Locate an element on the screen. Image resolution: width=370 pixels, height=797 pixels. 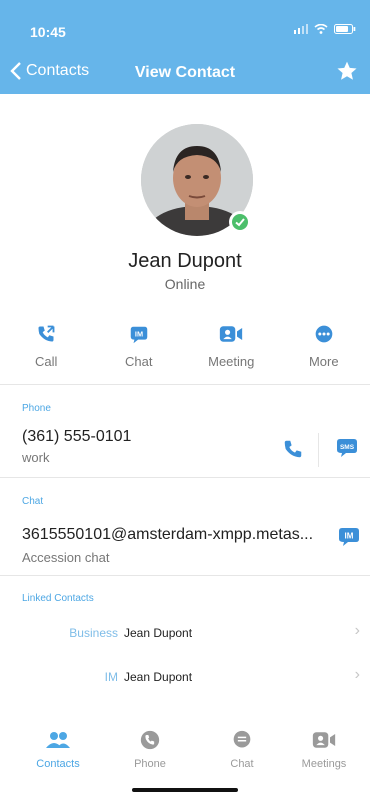
more-icon is located at coordinates (324, 334).